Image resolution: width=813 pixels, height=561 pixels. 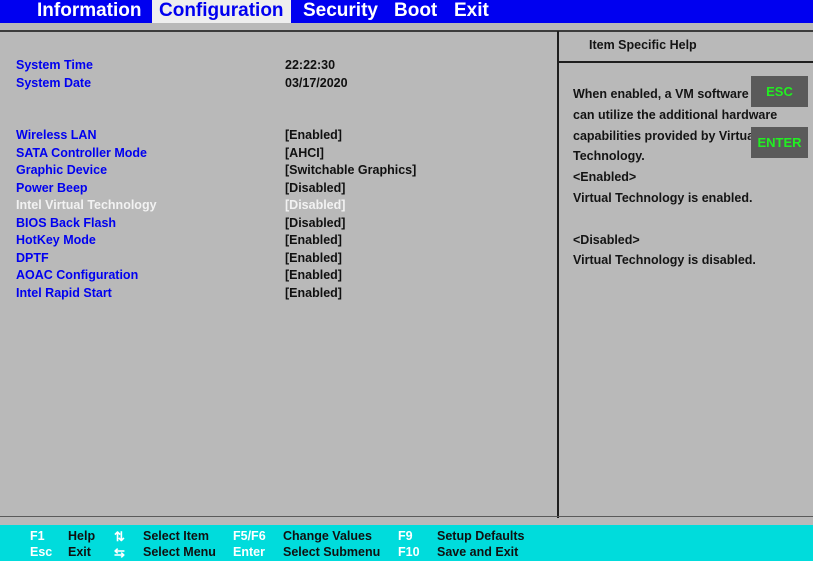 What do you see at coordinates (779, 91) in the screenshot?
I see `esc-button: ESC` at bounding box center [779, 91].